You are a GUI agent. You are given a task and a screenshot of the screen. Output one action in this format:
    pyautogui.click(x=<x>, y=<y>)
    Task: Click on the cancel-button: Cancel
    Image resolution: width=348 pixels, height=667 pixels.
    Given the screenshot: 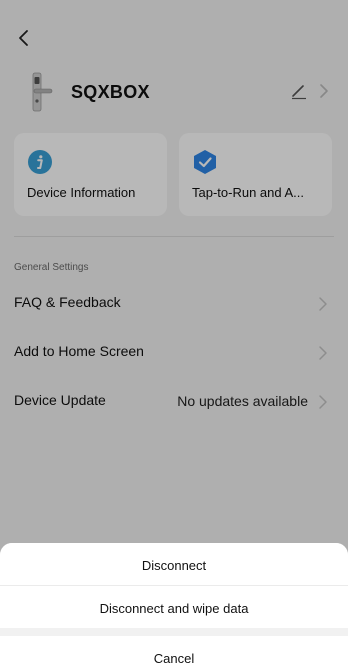 What is the action you would take?
    pyautogui.click(x=174, y=651)
    